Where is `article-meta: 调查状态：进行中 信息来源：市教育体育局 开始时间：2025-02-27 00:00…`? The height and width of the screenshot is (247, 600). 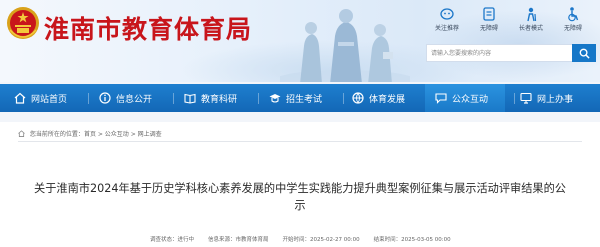
article-meta: 调查状态：进行中 信息来源：市教育体育局 开始时间：2025-02-27 00:00… is located at coordinates (300, 239).